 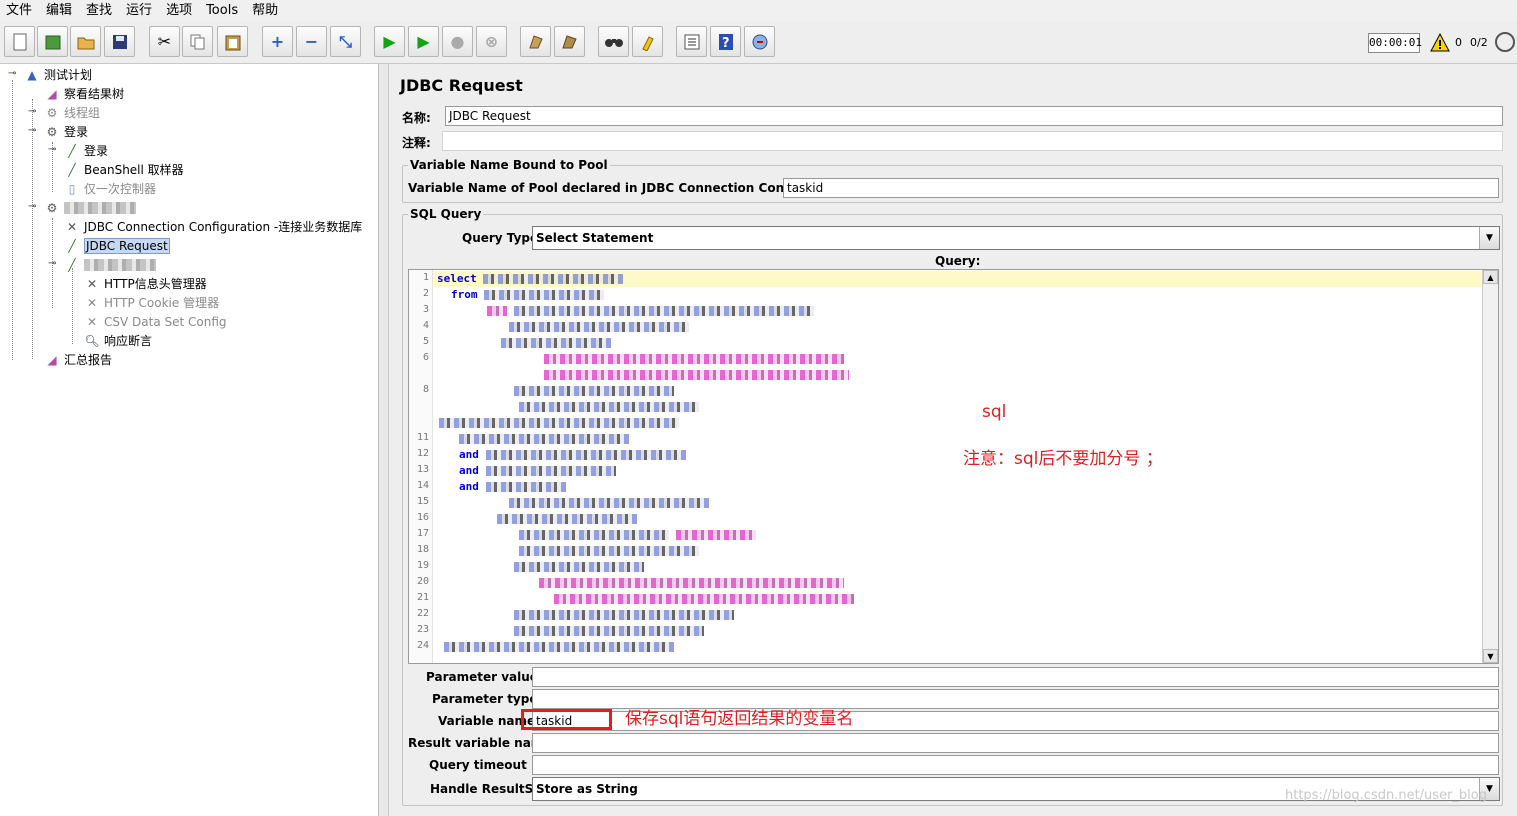 What do you see at coordinates (1141, 188) in the screenshot?
I see `pool-name-field: taskid` at bounding box center [1141, 188].